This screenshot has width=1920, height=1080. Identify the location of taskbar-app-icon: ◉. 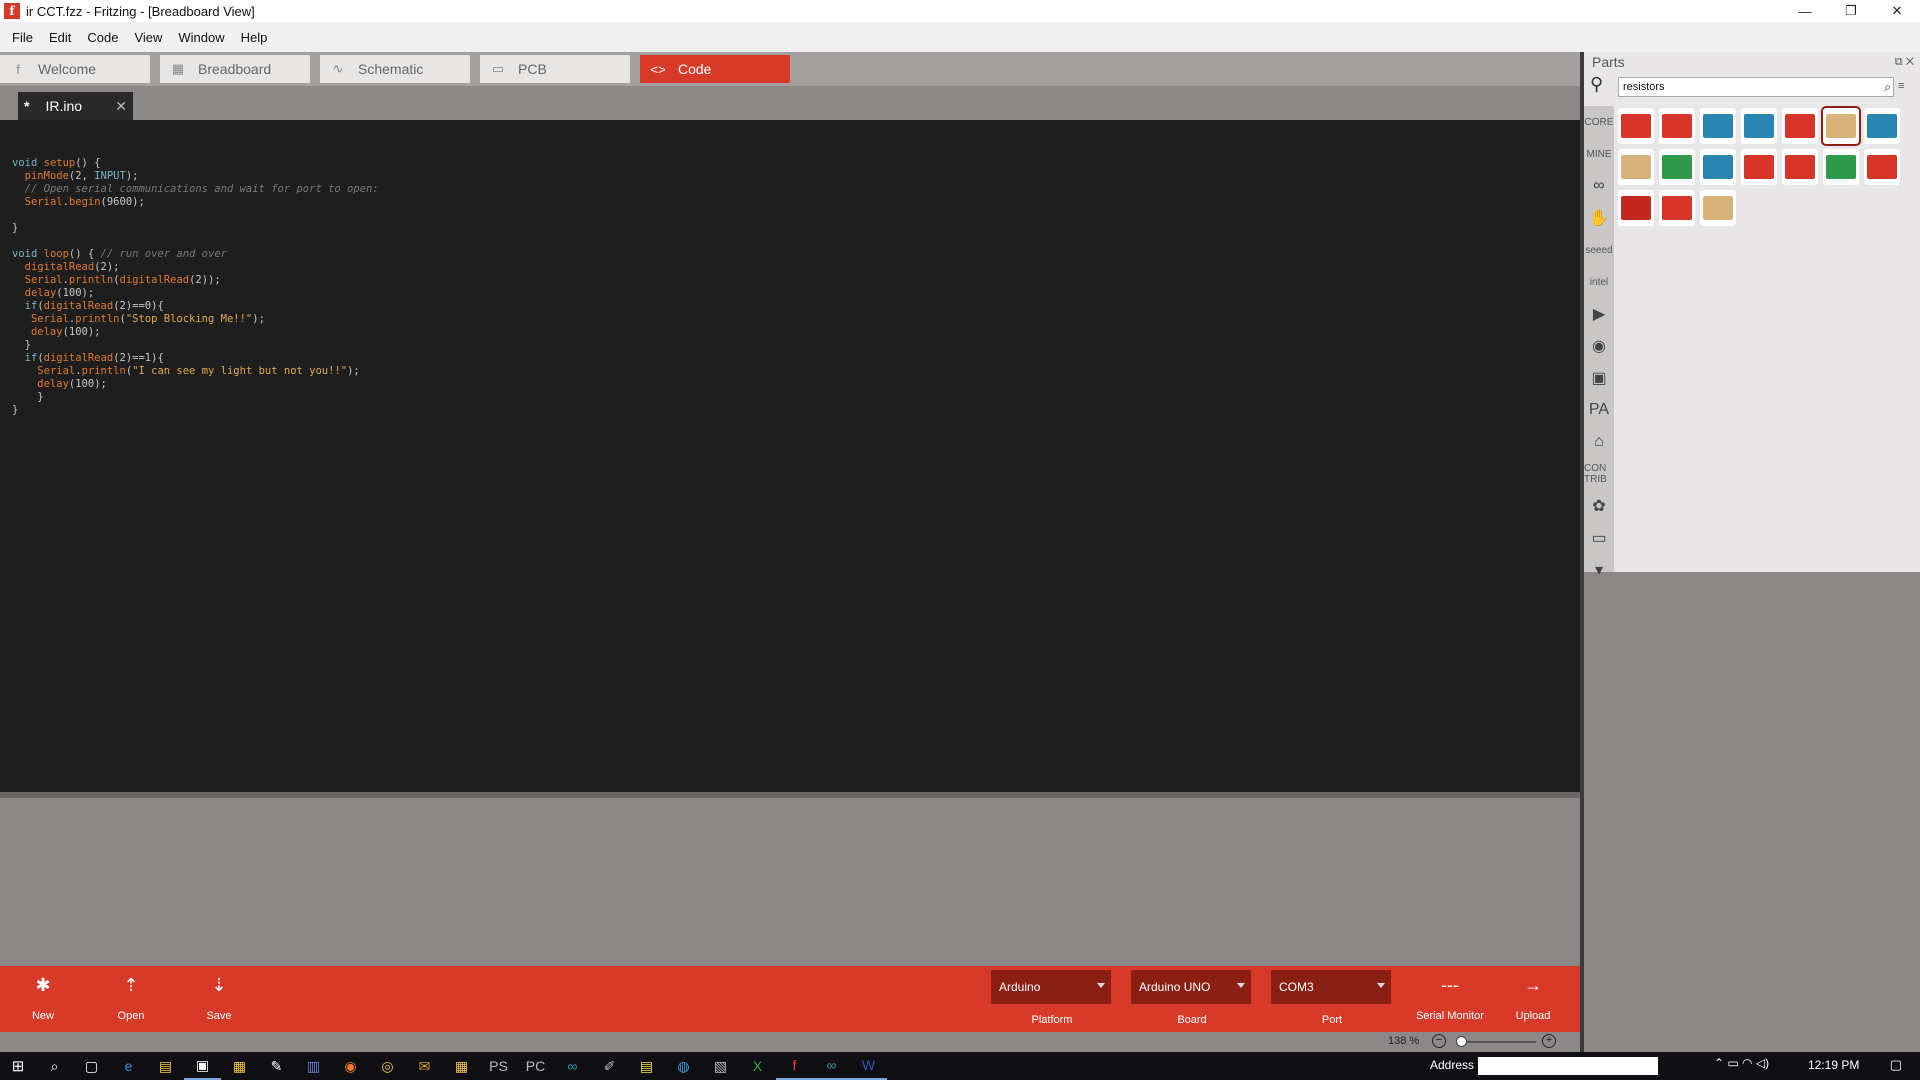
(350, 1066).